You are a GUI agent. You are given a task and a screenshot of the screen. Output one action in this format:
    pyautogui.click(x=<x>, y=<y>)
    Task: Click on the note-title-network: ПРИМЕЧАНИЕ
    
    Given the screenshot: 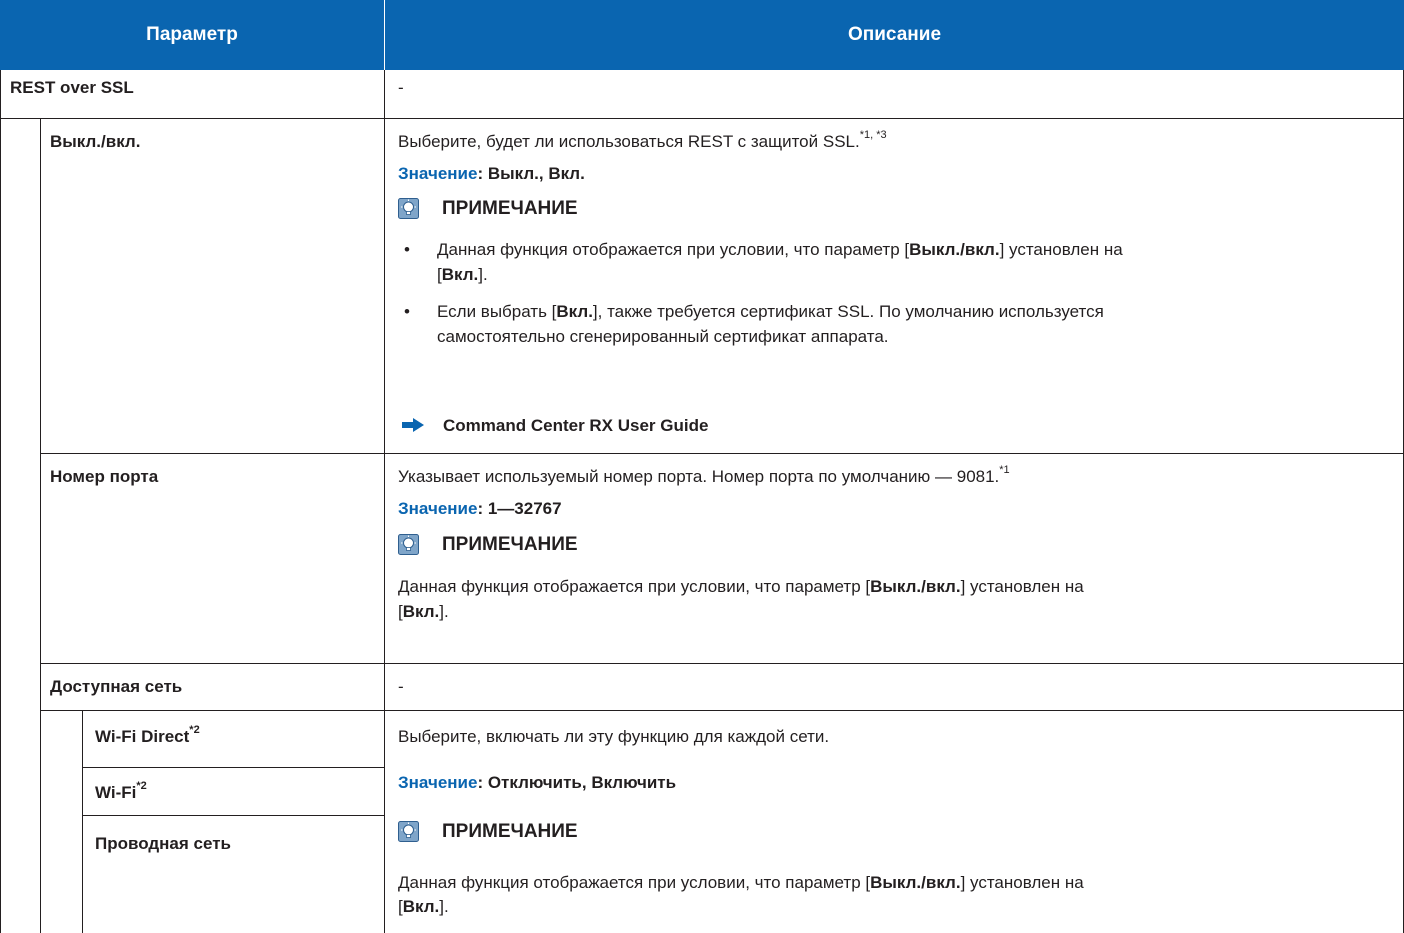 What is the action you would take?
    pyautogui.click(x=510, y=831)
    